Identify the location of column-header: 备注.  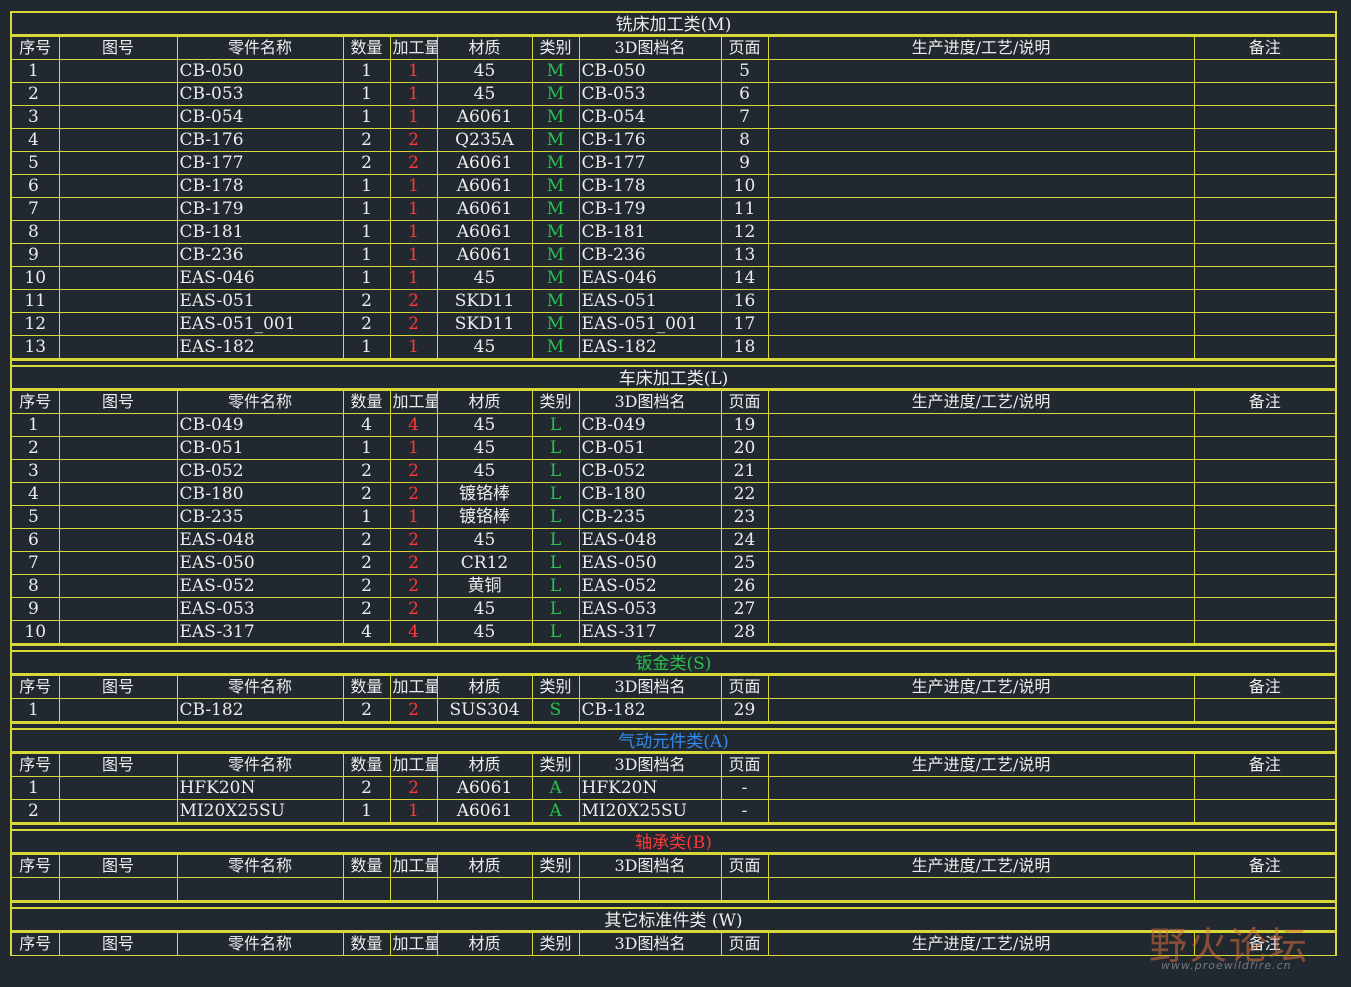
(1264, 687).